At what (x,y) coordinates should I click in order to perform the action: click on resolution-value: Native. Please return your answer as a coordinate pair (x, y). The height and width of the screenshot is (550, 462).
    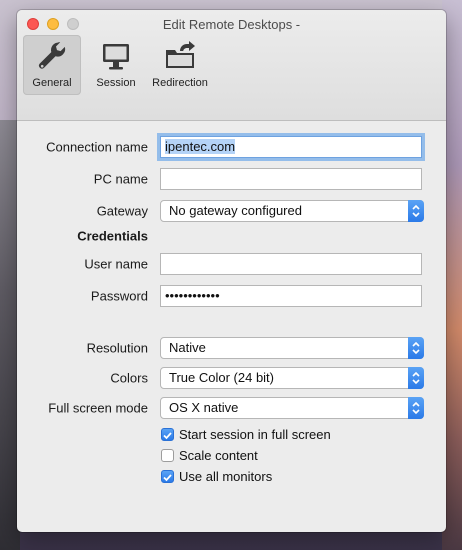
    Looking at the image, I should click on (187, 347).